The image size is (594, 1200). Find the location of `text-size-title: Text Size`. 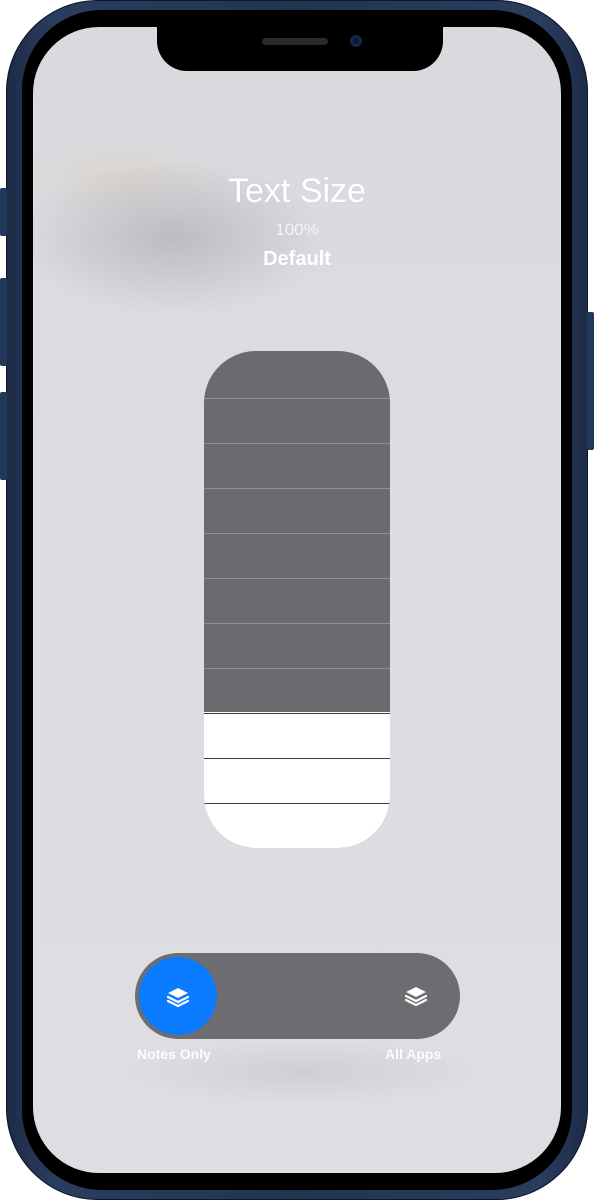

text-size-title: Text Size is located at coordinates (297, 191).